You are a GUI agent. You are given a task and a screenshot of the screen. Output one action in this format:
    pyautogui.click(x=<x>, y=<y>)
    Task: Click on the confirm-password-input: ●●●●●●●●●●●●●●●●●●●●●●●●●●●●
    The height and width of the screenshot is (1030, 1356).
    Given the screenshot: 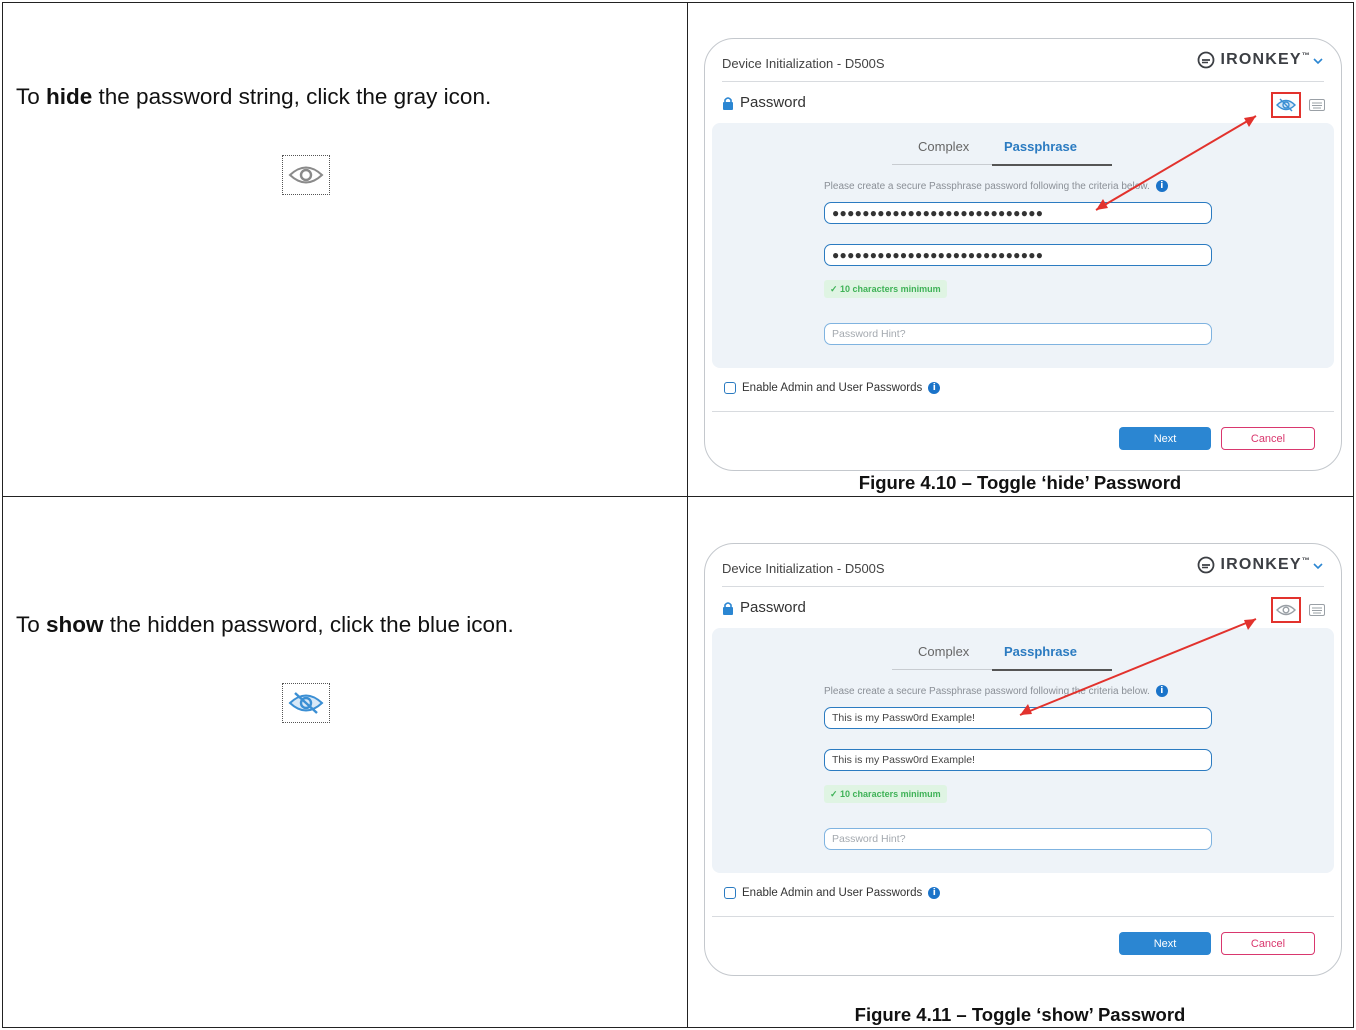 What is the action you would take?
    pyautogui.click(x=1018, y=255)
    